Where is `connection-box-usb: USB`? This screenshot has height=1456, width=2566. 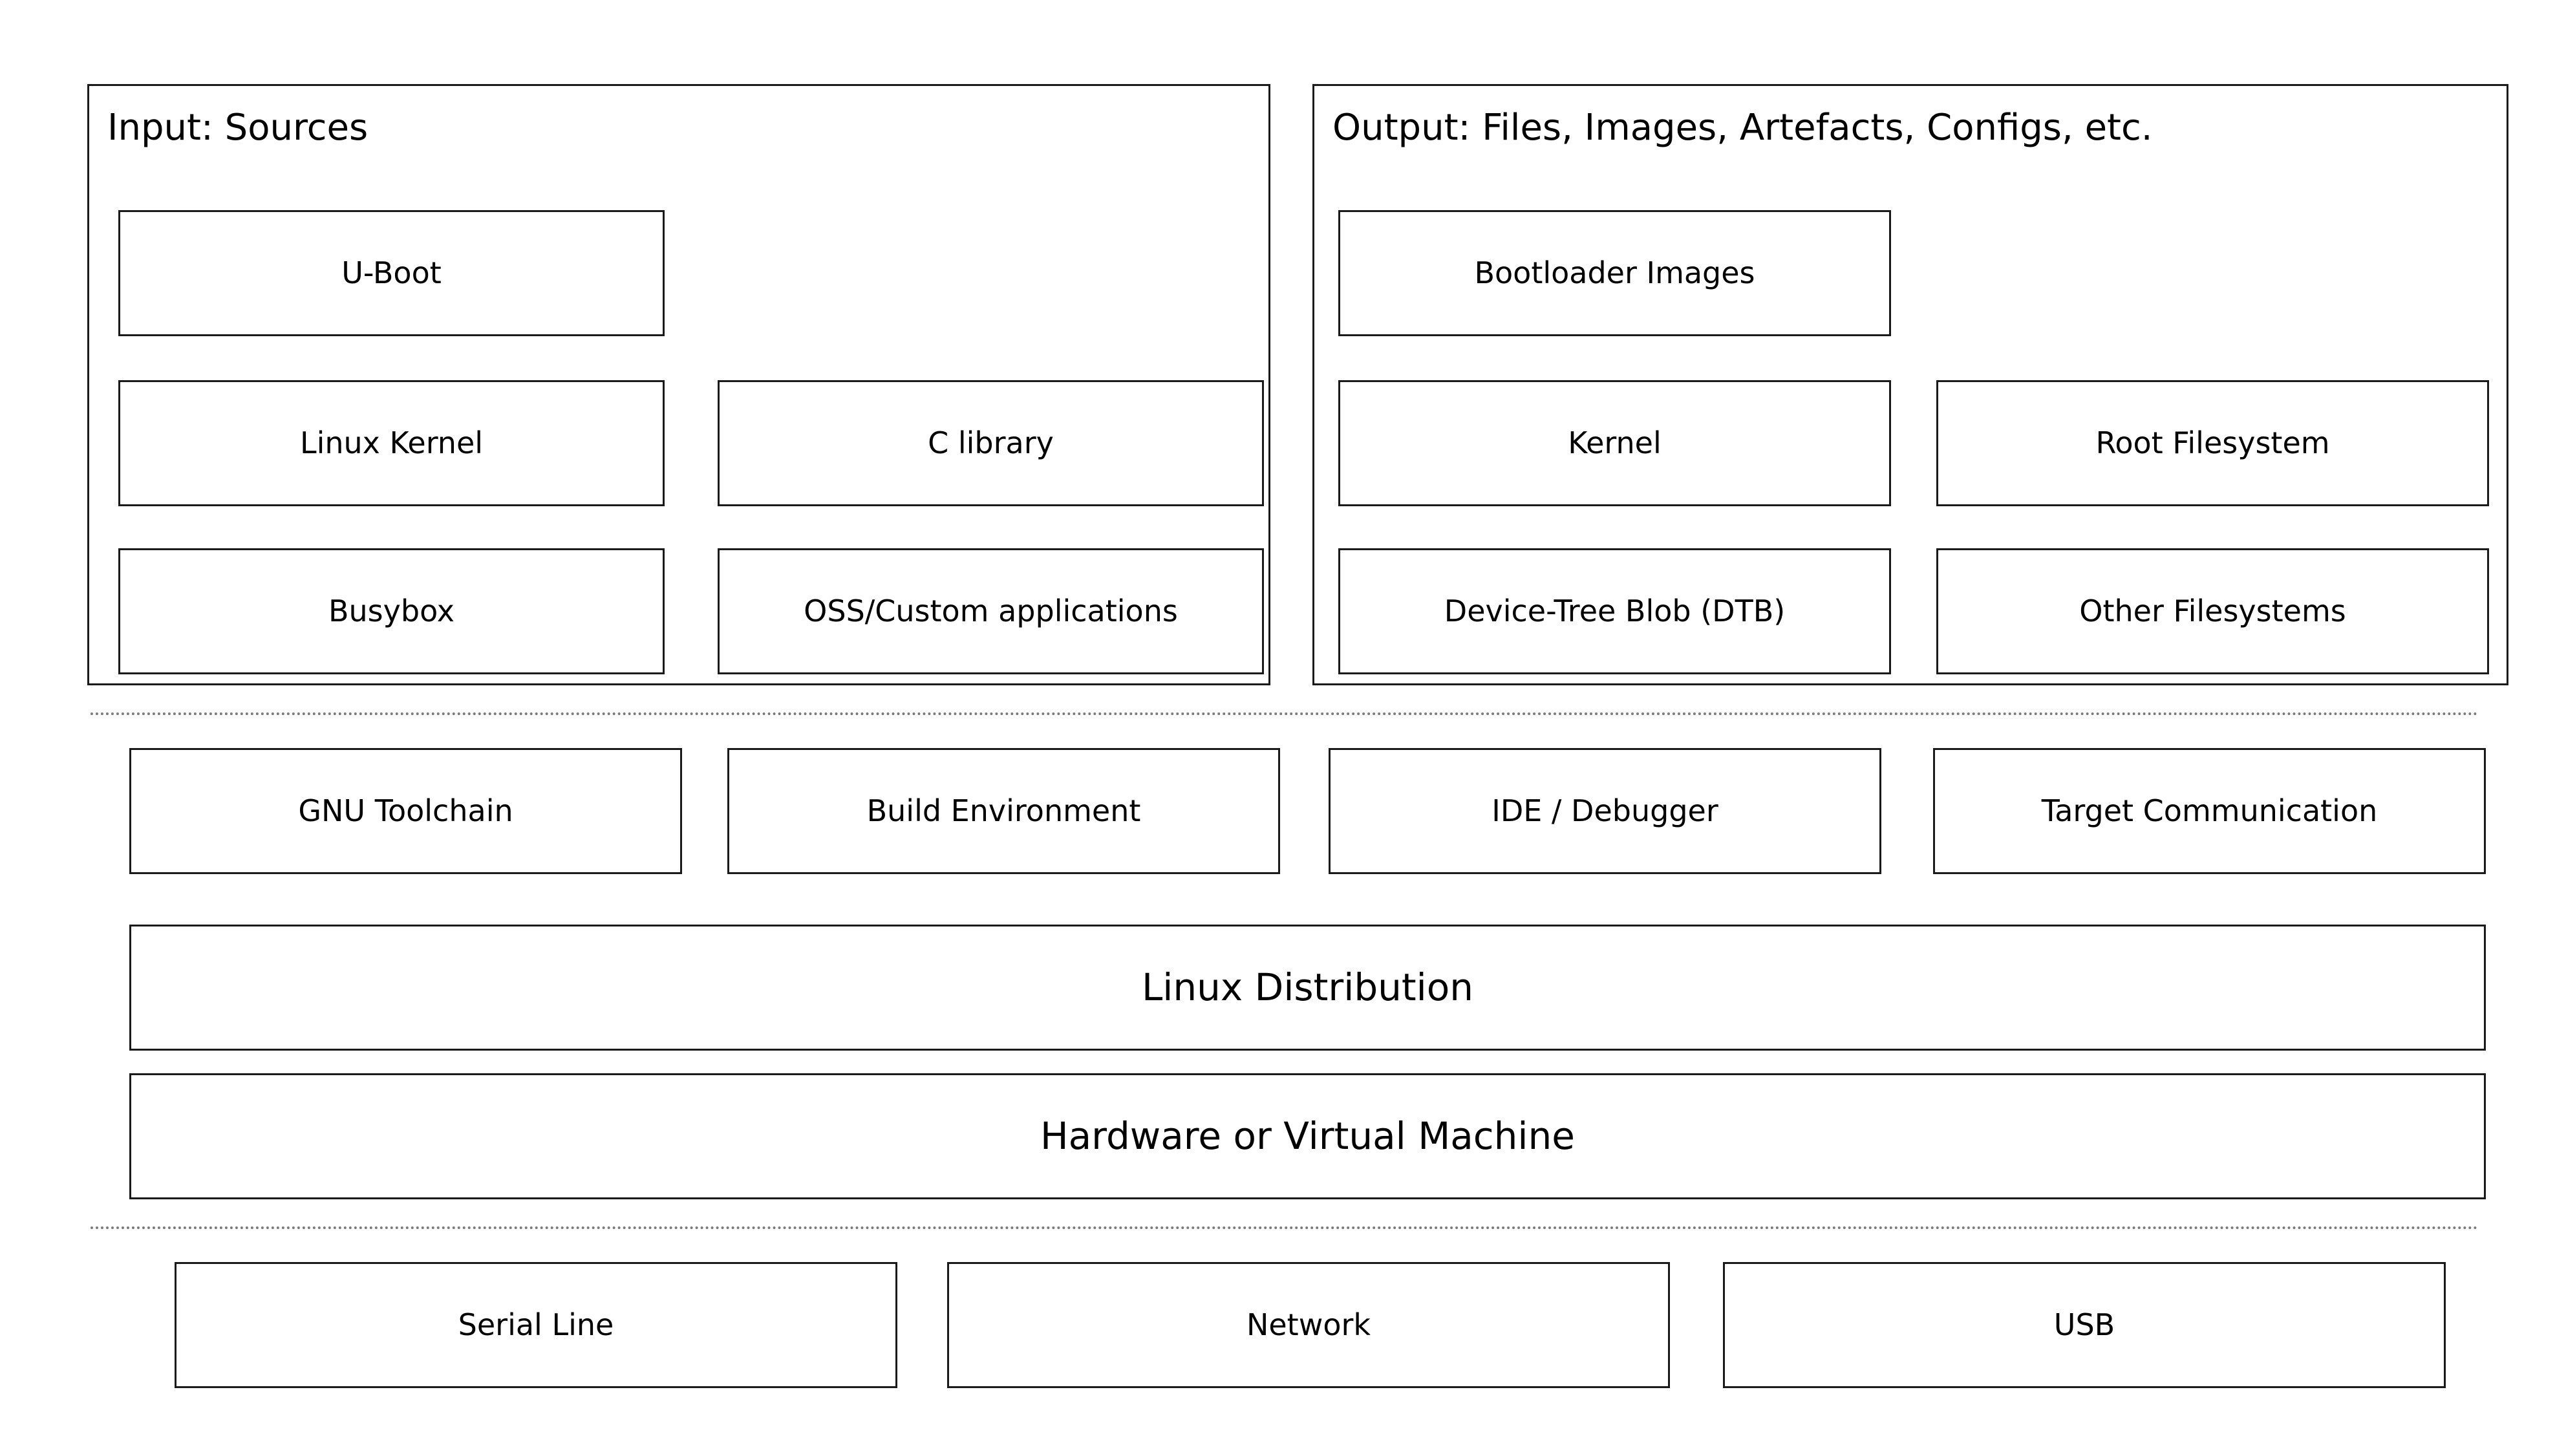
connection-box-usb: USB is located at coordinates (2084, 1325).